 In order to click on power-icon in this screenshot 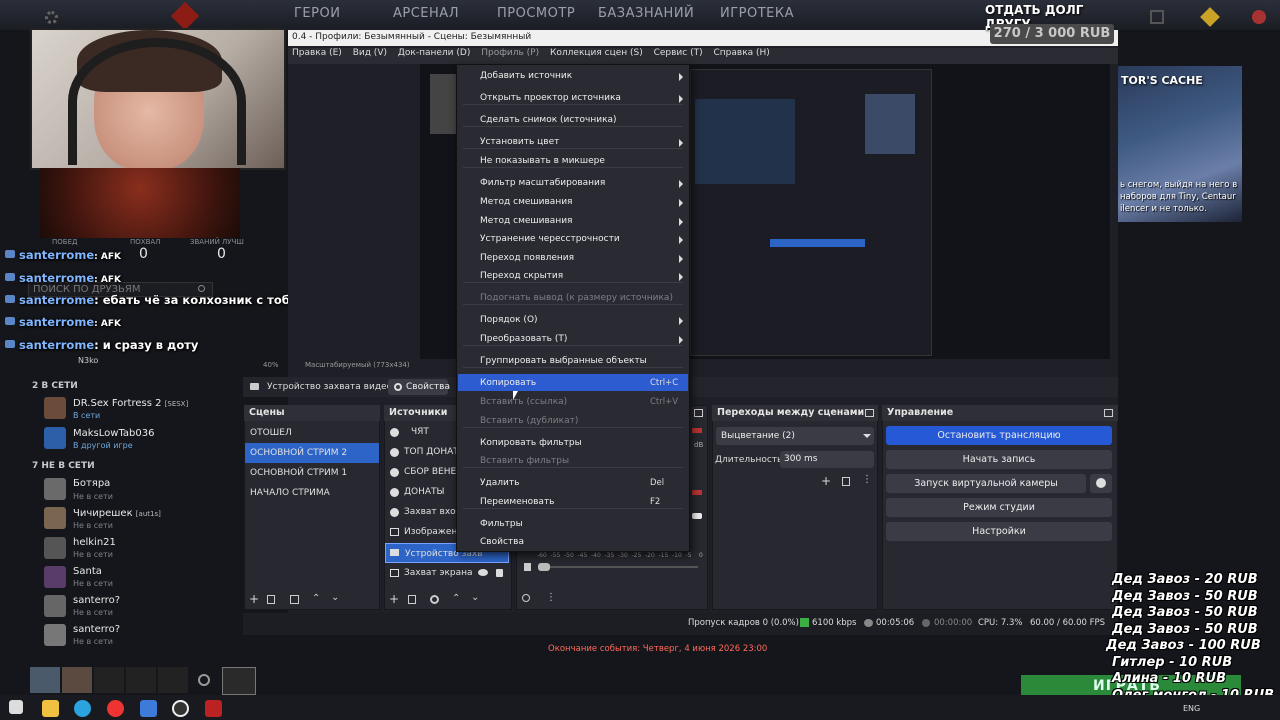, I will do `click(1259, 17)`.